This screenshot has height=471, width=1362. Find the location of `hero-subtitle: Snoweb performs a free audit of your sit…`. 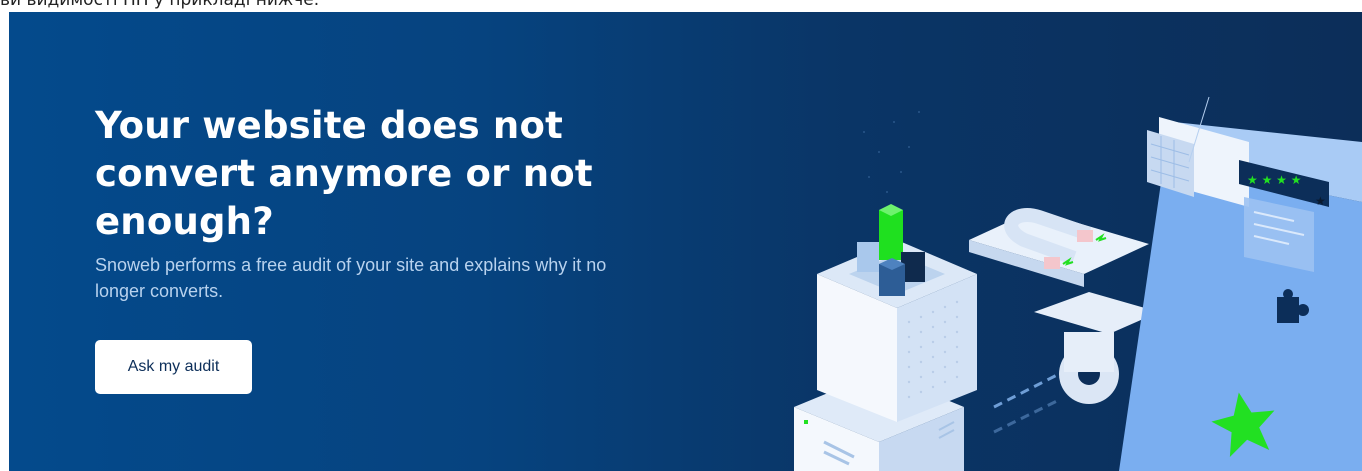

hero-subtitle: Snoweb performs a free audit of your sit… is located at coordinates (351, 278).